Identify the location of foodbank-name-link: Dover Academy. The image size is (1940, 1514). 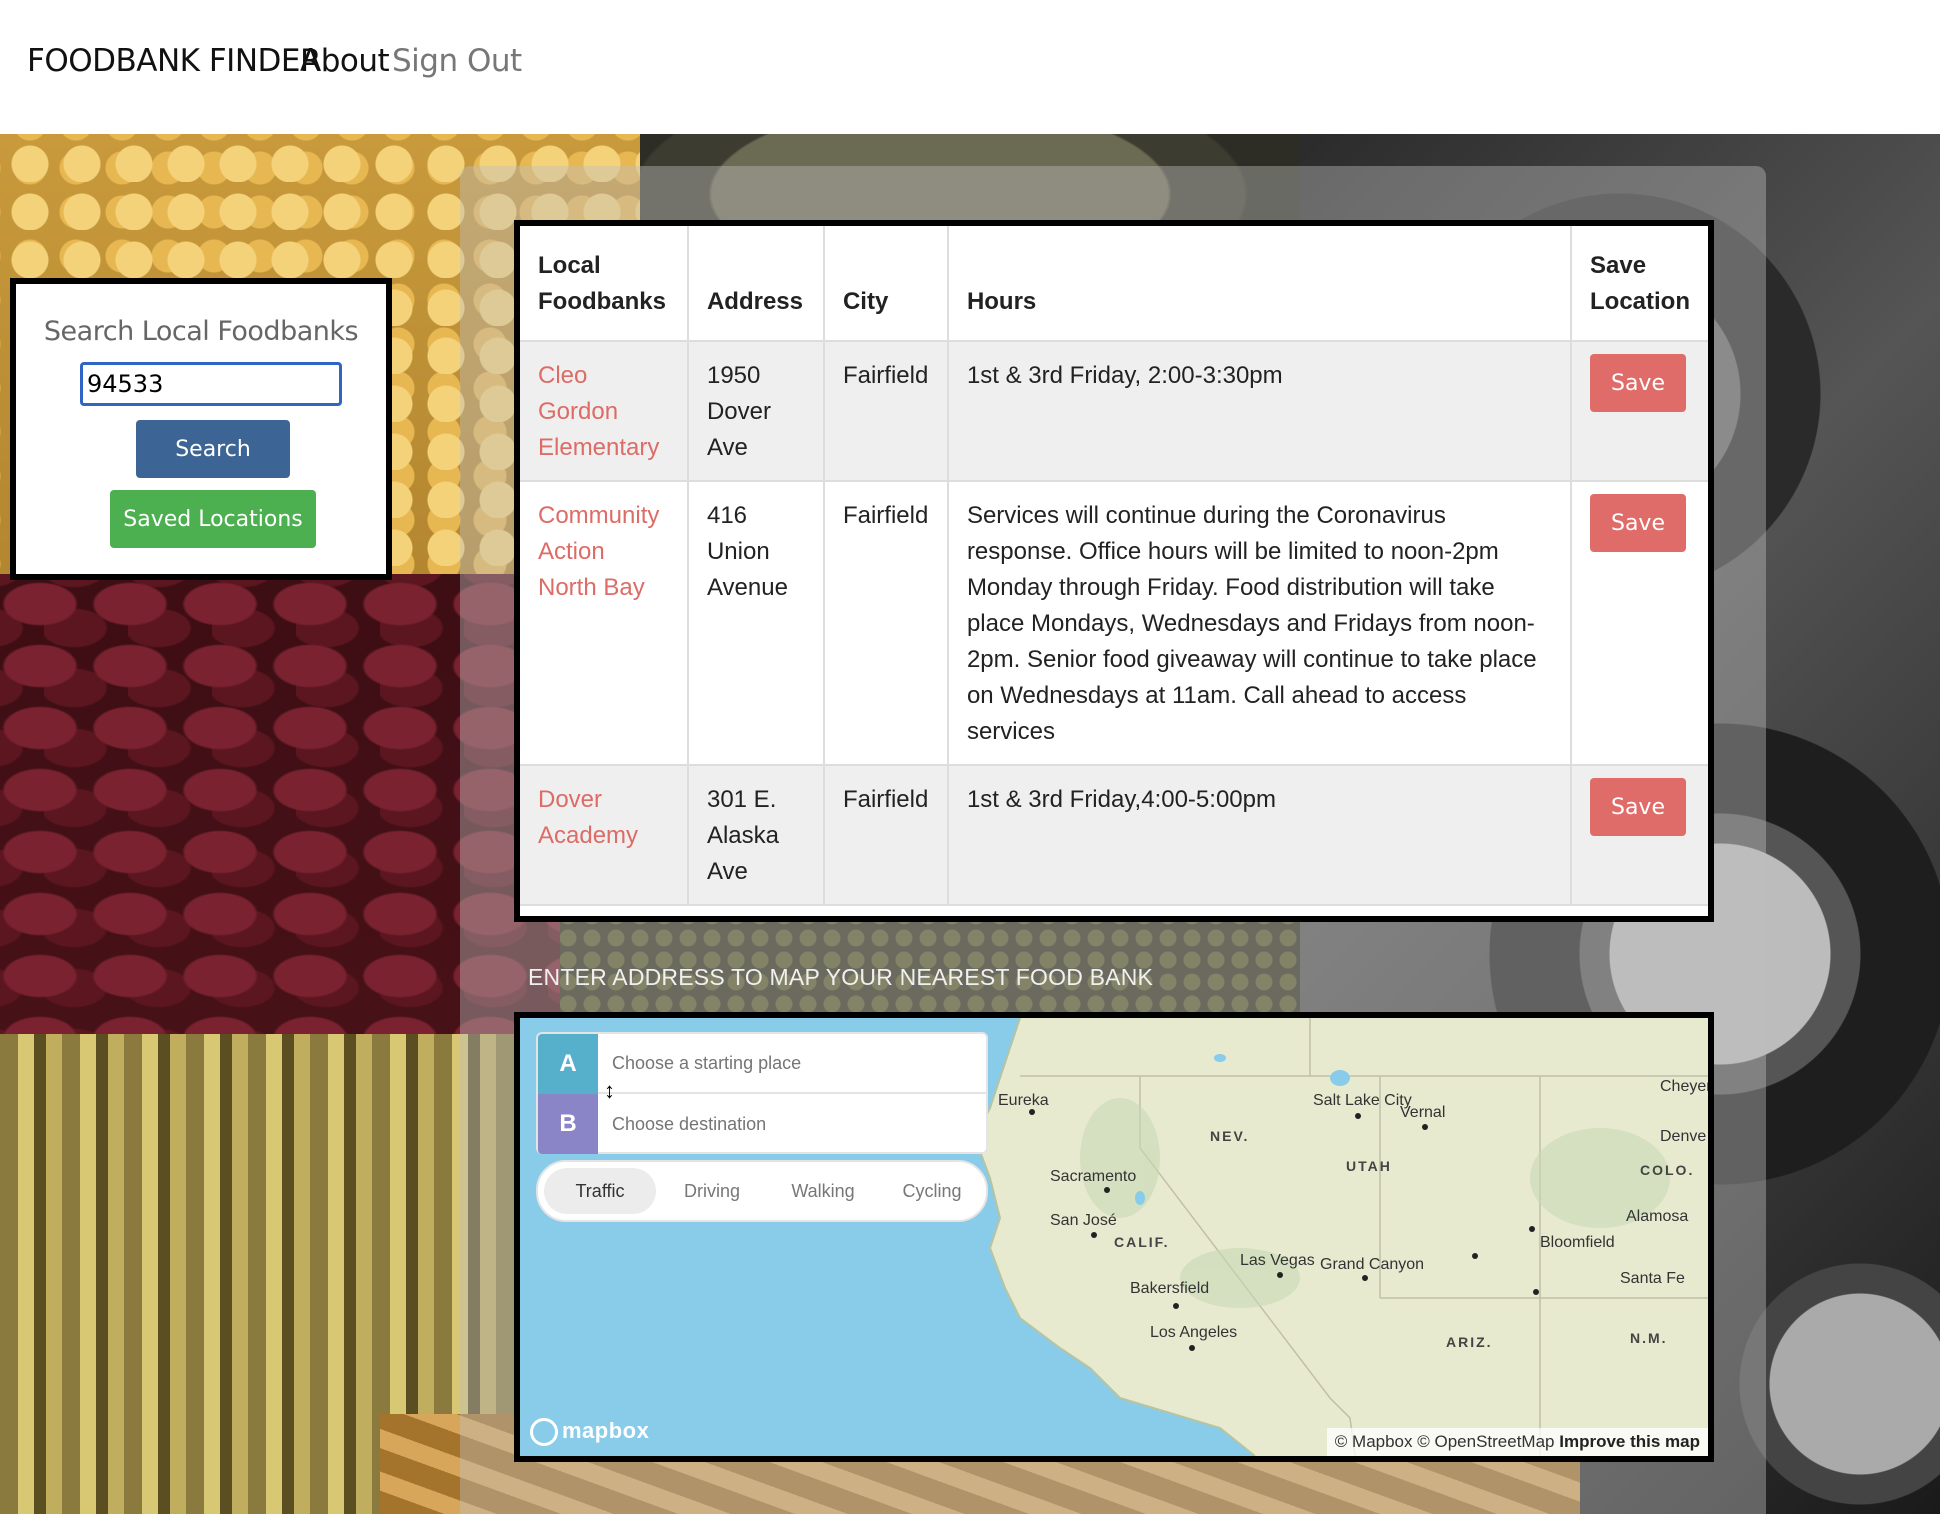
(588, 817).